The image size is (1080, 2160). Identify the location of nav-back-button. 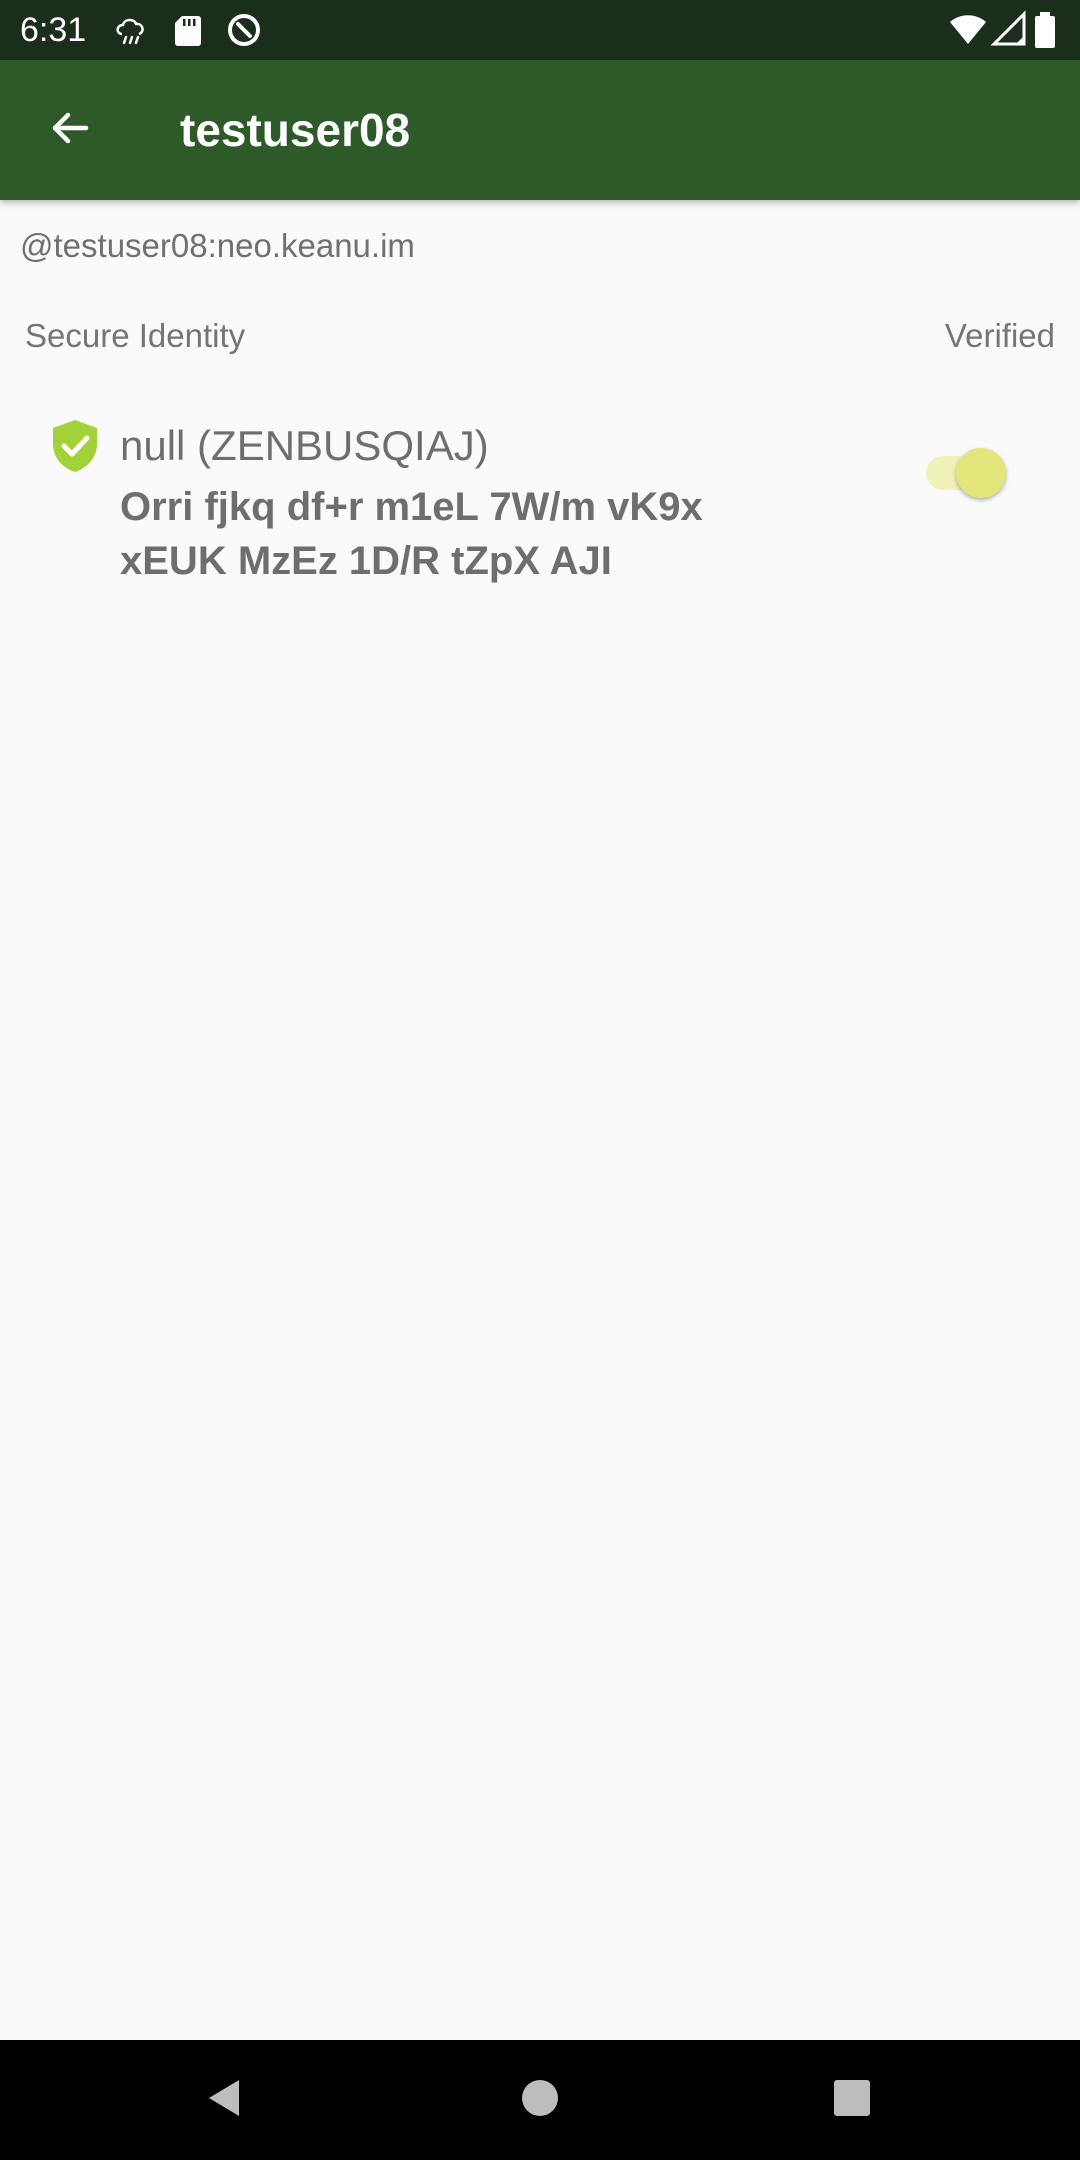
(225, 2100).